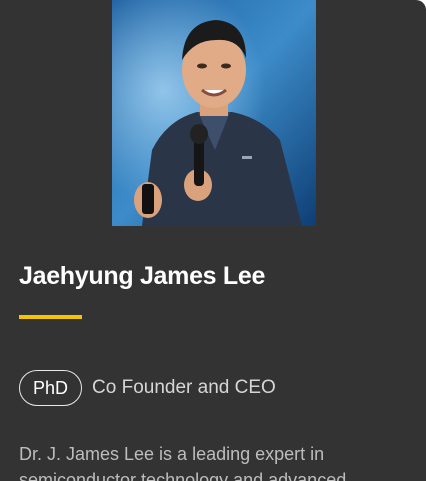 The image size is (426, 481). Describe the element at coordinates (51, 388) in the screenshot. I see `degree-badge: PhD` at that location.